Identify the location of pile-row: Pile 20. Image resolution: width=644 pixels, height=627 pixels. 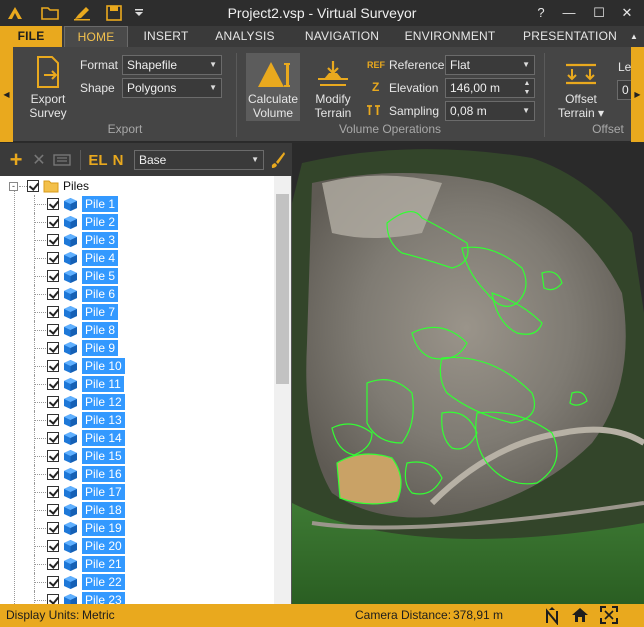
(137, 546).